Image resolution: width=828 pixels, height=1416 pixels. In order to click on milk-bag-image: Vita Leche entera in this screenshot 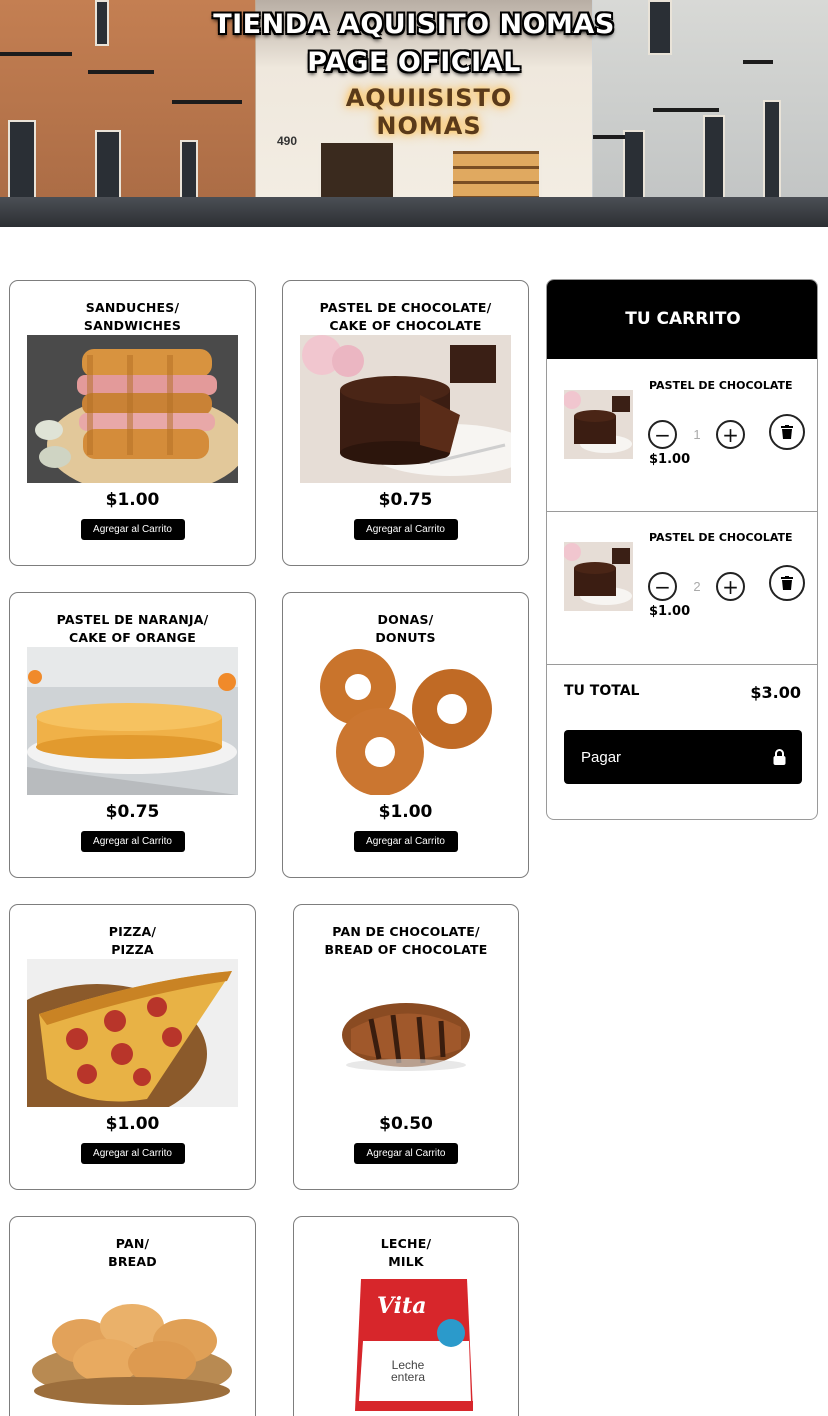, I will do `click(406, 1343)`.